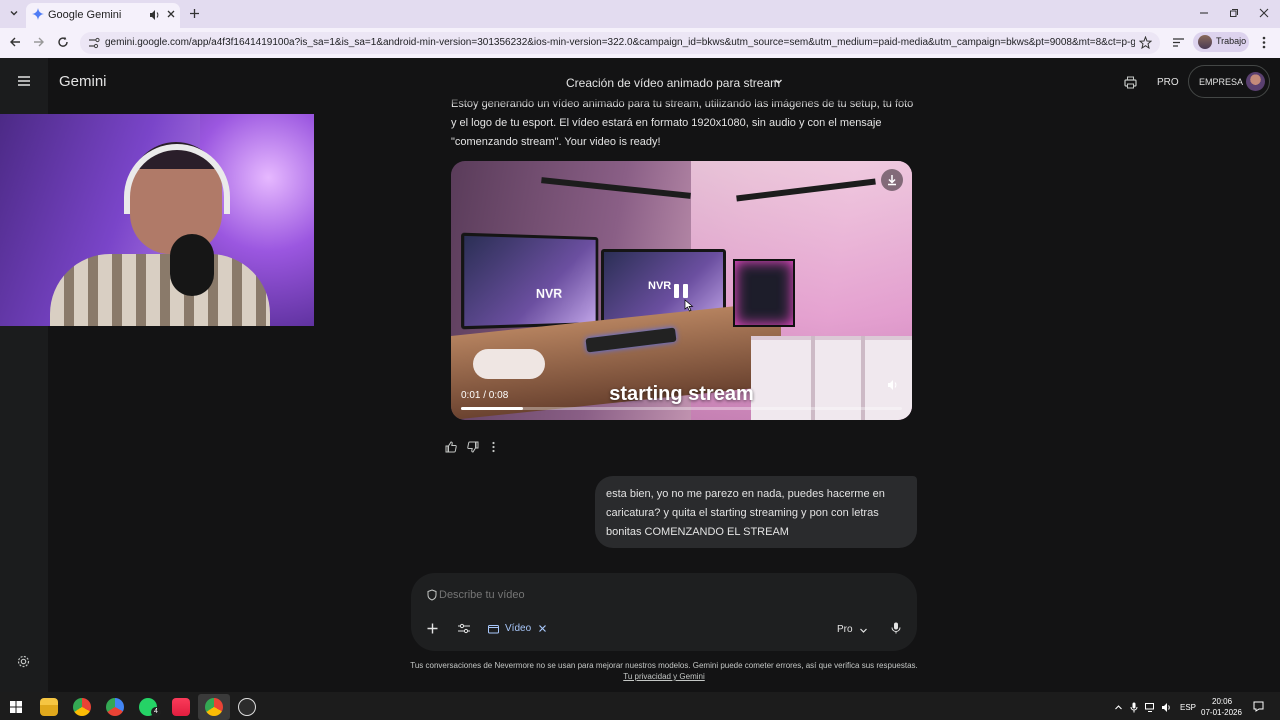 The width and height of the screenshot is (1280, 720). Describe the element at coordinates (83, 81) in the screenshot. I see `app-name: Gemini` at that location.